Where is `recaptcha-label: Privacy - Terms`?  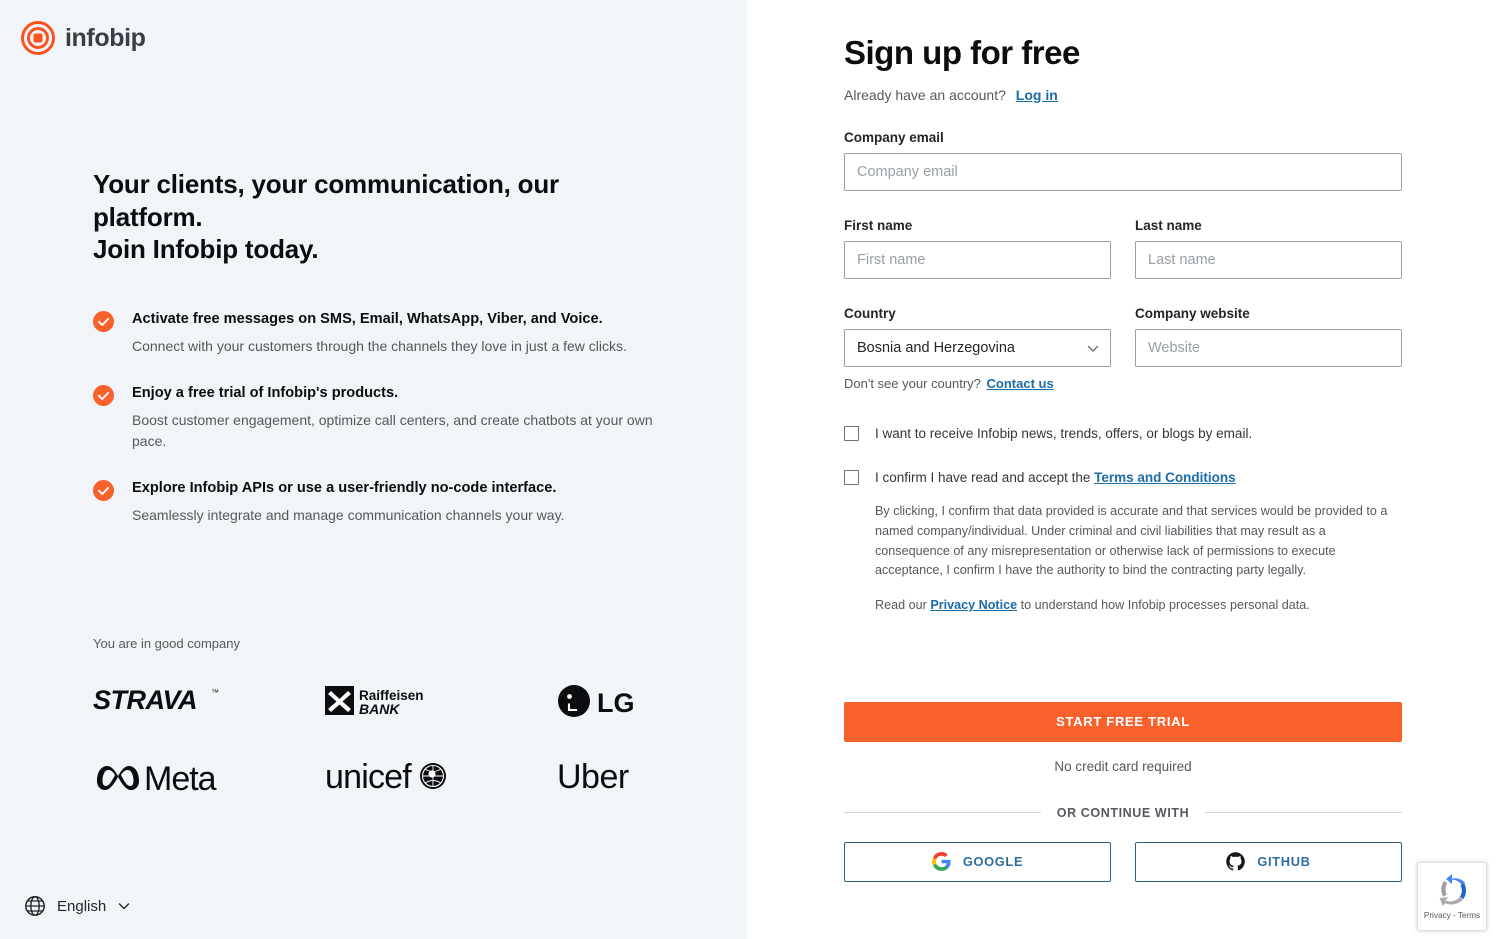 recaptcha-label: Privacy - Terms is located at coordinates (1452, 915).